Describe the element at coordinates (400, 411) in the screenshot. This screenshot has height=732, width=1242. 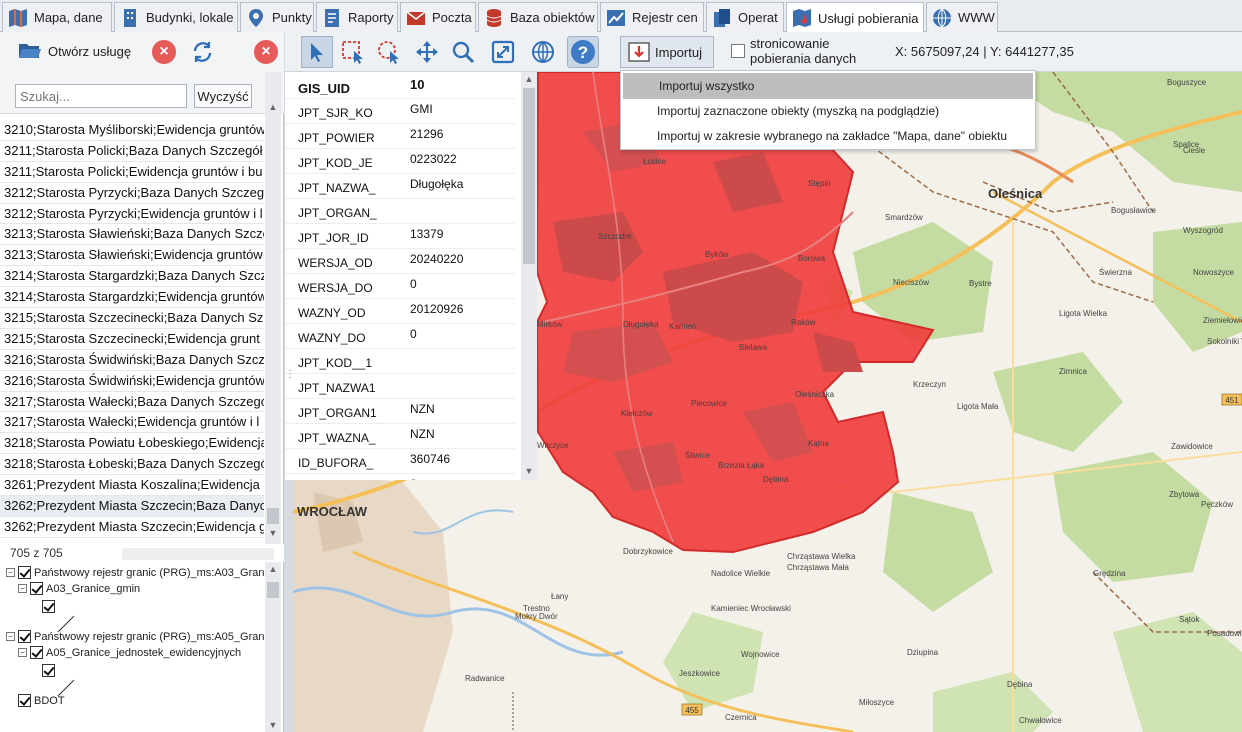
I see `attribute-row: JPT_ORGAN1 NZN` at that location.